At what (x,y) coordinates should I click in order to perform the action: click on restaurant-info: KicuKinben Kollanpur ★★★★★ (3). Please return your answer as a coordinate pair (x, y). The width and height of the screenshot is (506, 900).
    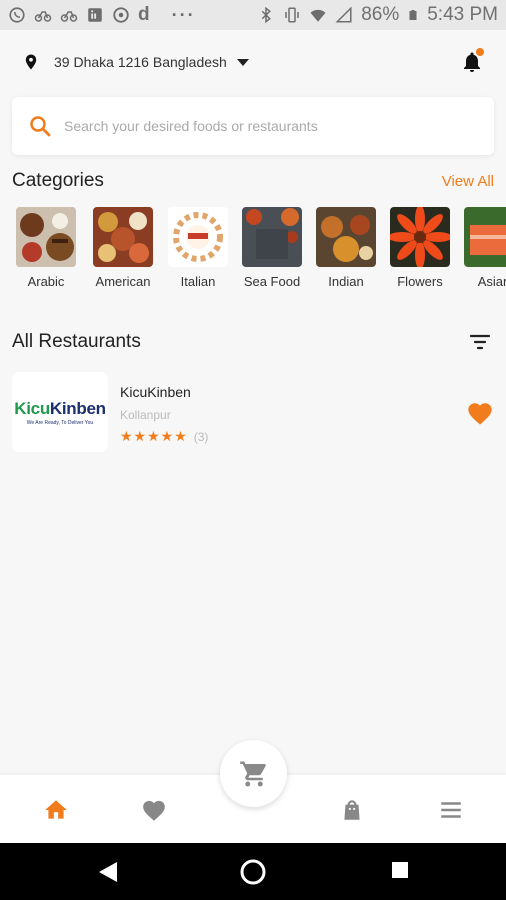
    Looking at the image, I should click on (164, 408).